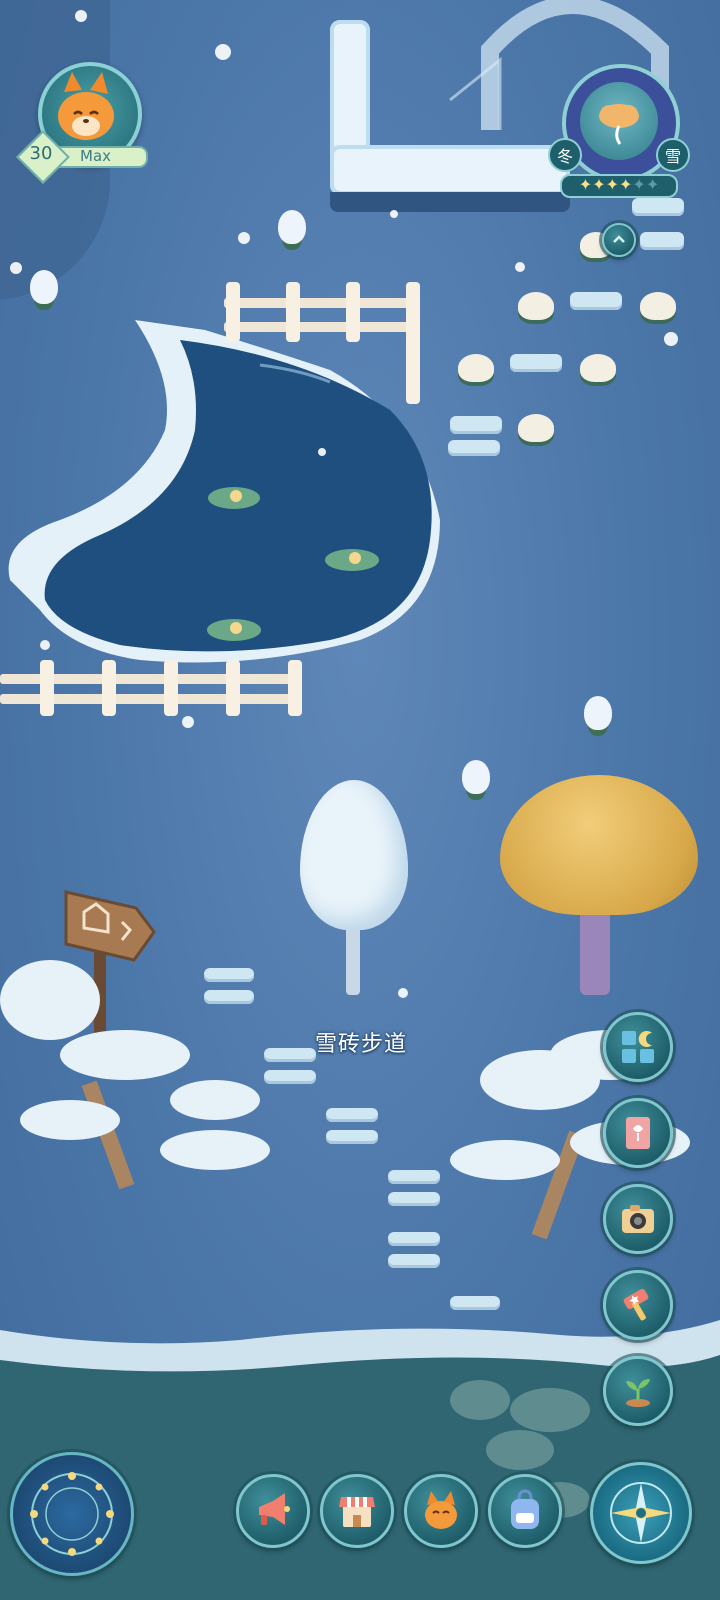 The height and width of the screenshot is (1600, 720). I want to click on pet-button, so click(441, 1511).